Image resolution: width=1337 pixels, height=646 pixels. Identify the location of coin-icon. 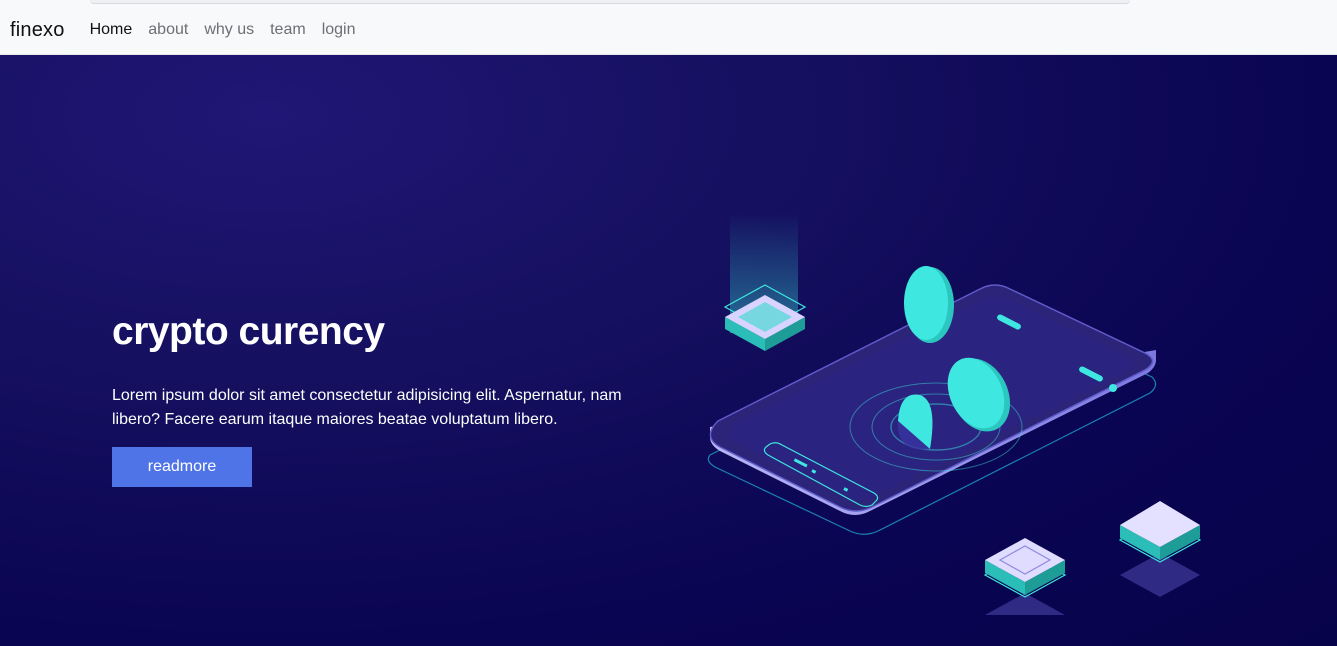
(915, 422).